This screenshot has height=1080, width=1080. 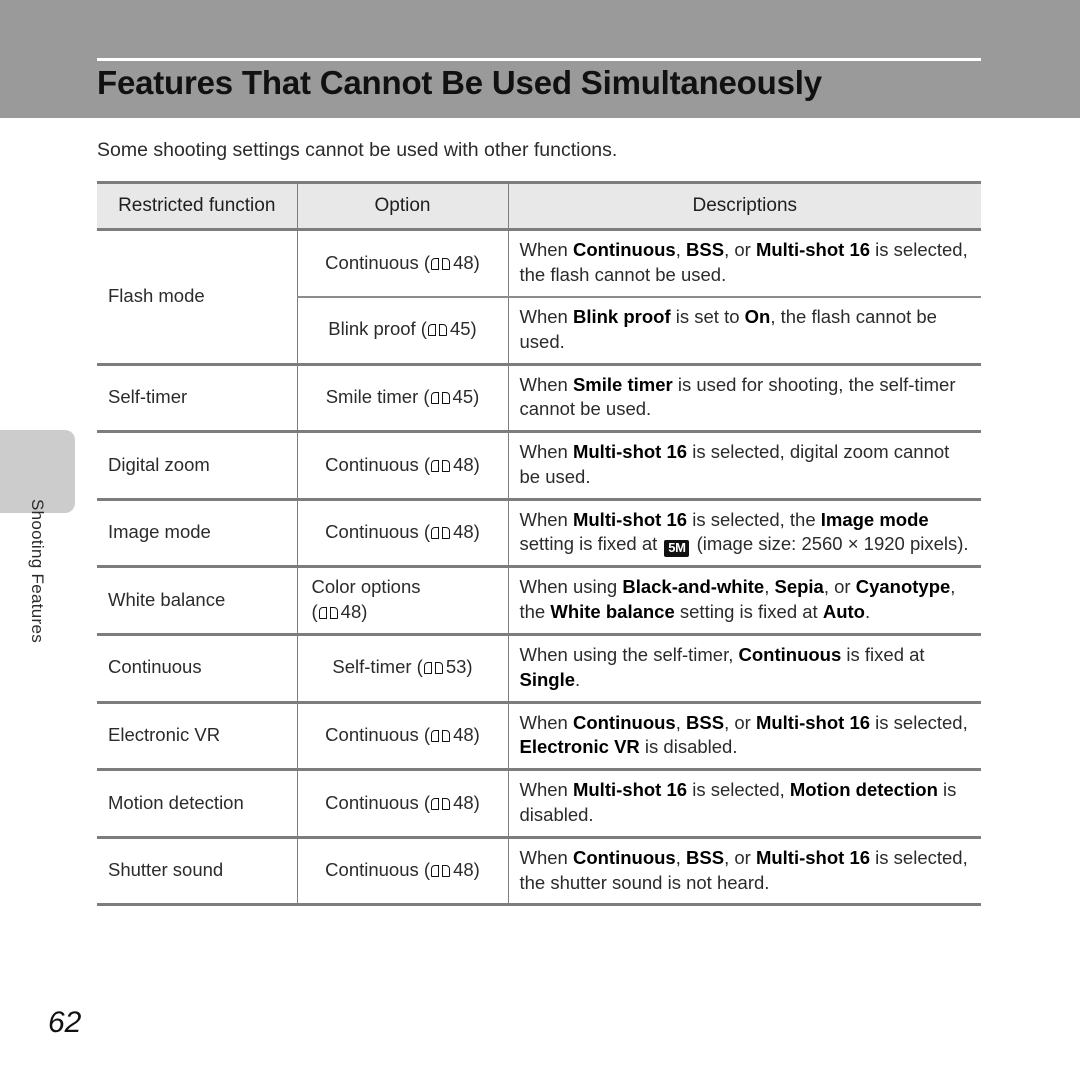 What do you see at coordinates (874, 519) in the screenshot?
I see `emphasis-text: Image mode` at bounding box center [874, 519].